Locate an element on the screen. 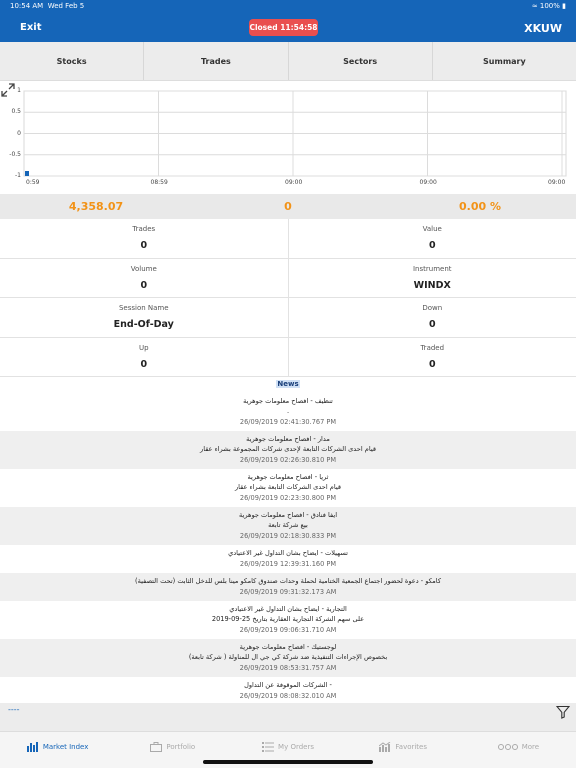 The image size is (576, 768). news-date: 26/09/2019 02:23:30.800 PM is located at coordinates (288, 498).